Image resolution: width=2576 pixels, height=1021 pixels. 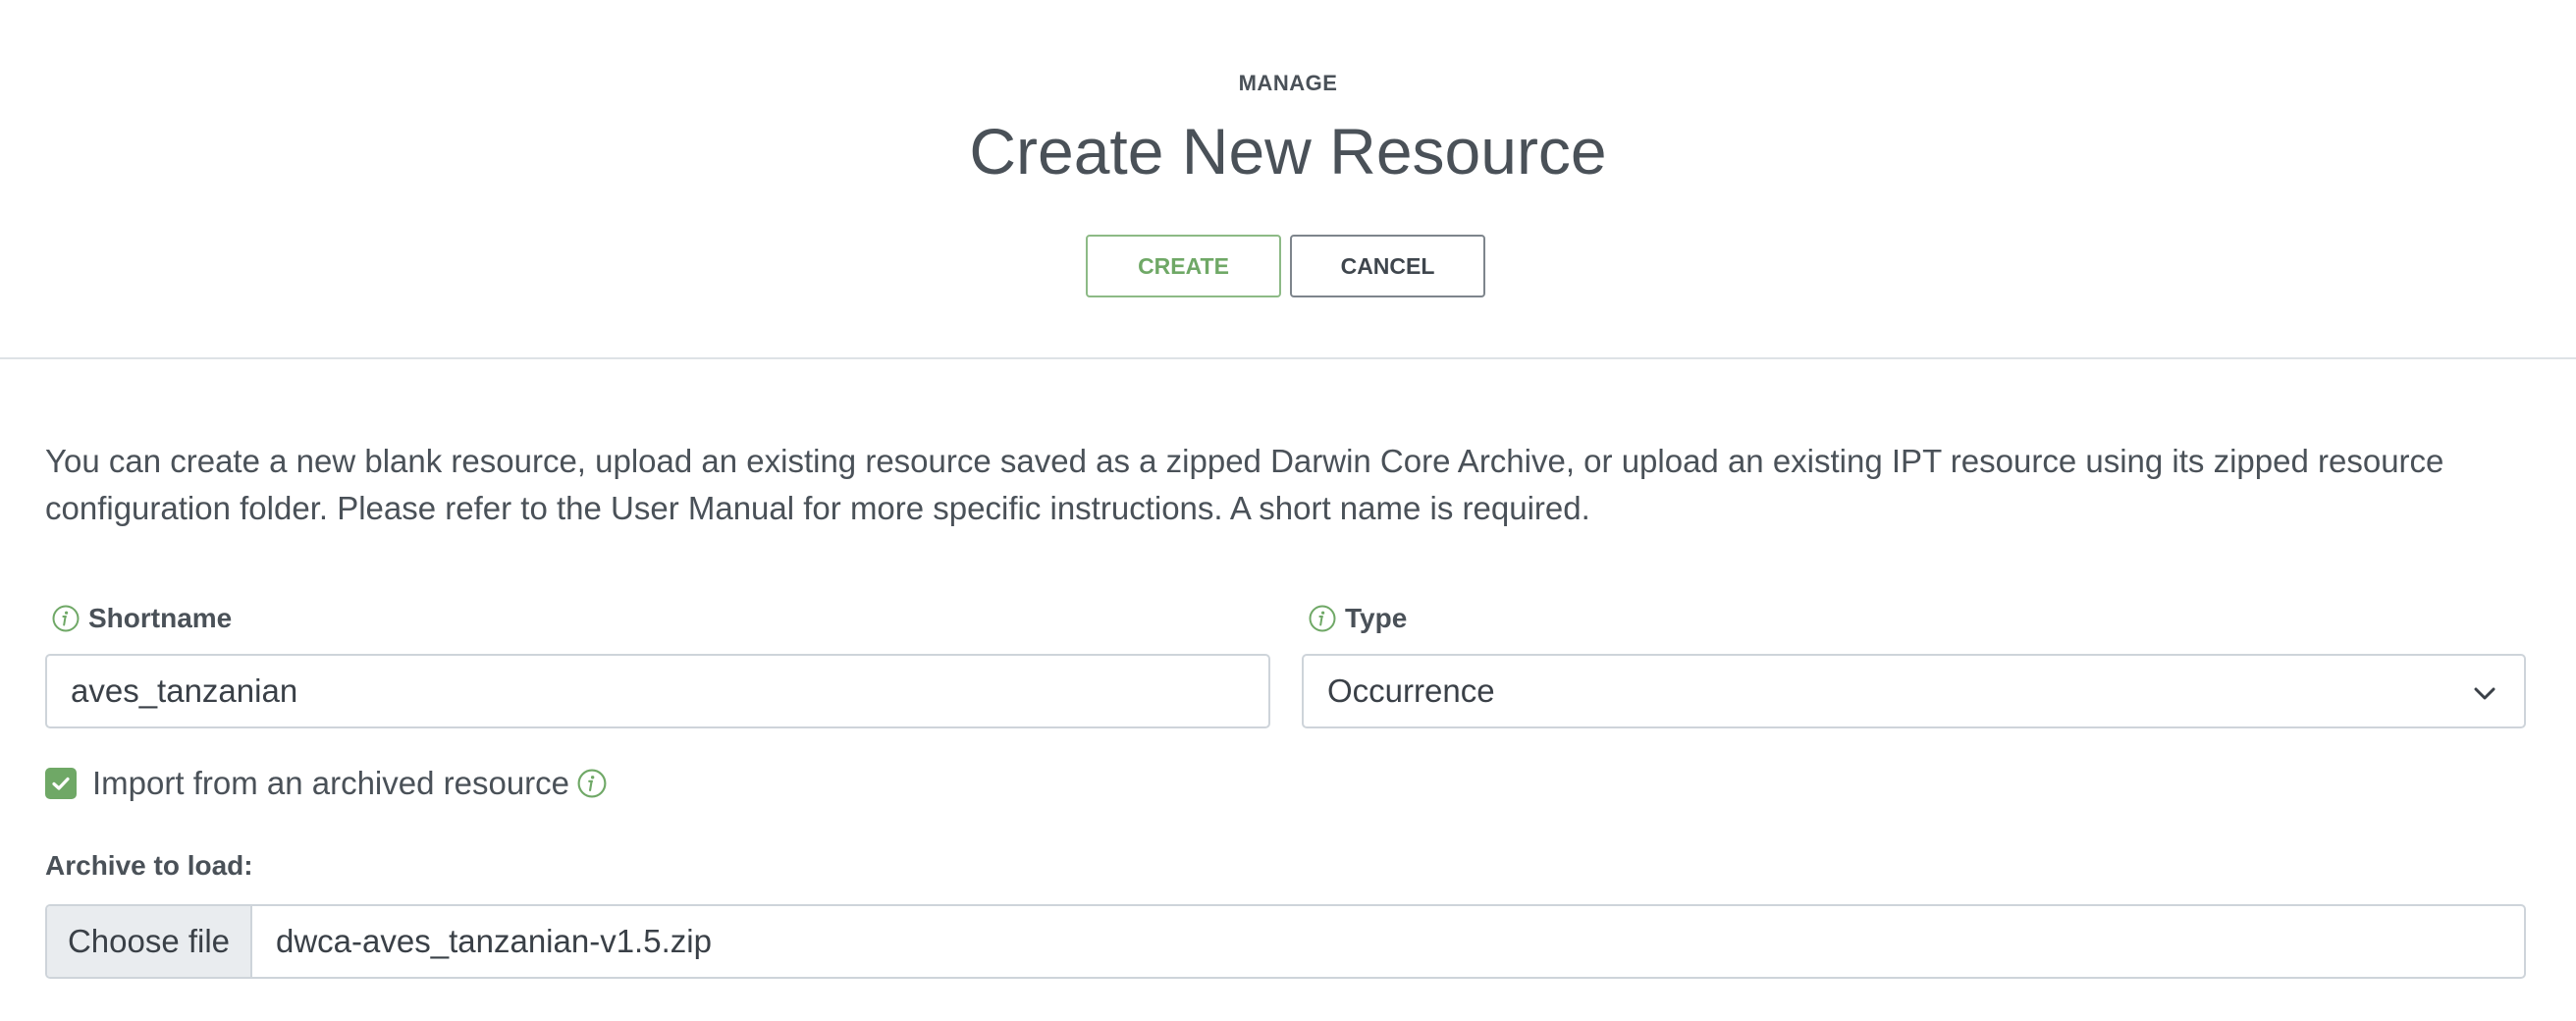 I want to click on shortname-label-text: Shortname, so click(x=160, y=618).